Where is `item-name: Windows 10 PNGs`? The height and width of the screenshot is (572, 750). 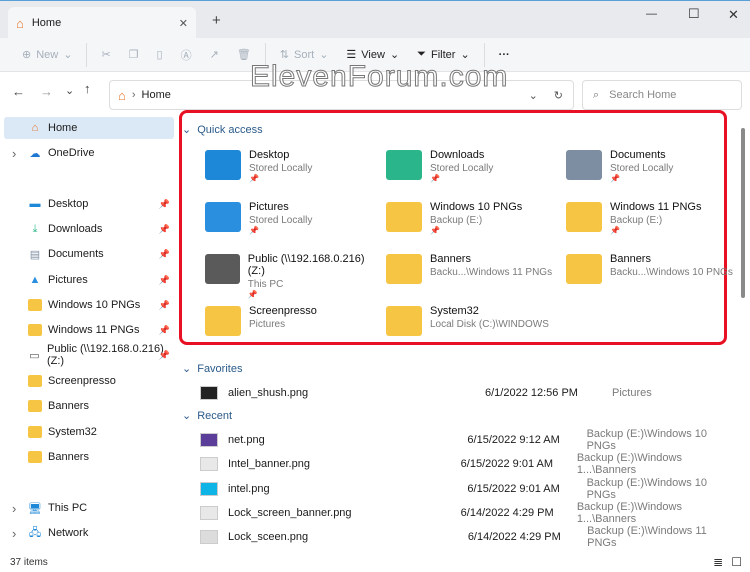 item-name: Windows 10 PNGs is located at coordinates (476, 207).